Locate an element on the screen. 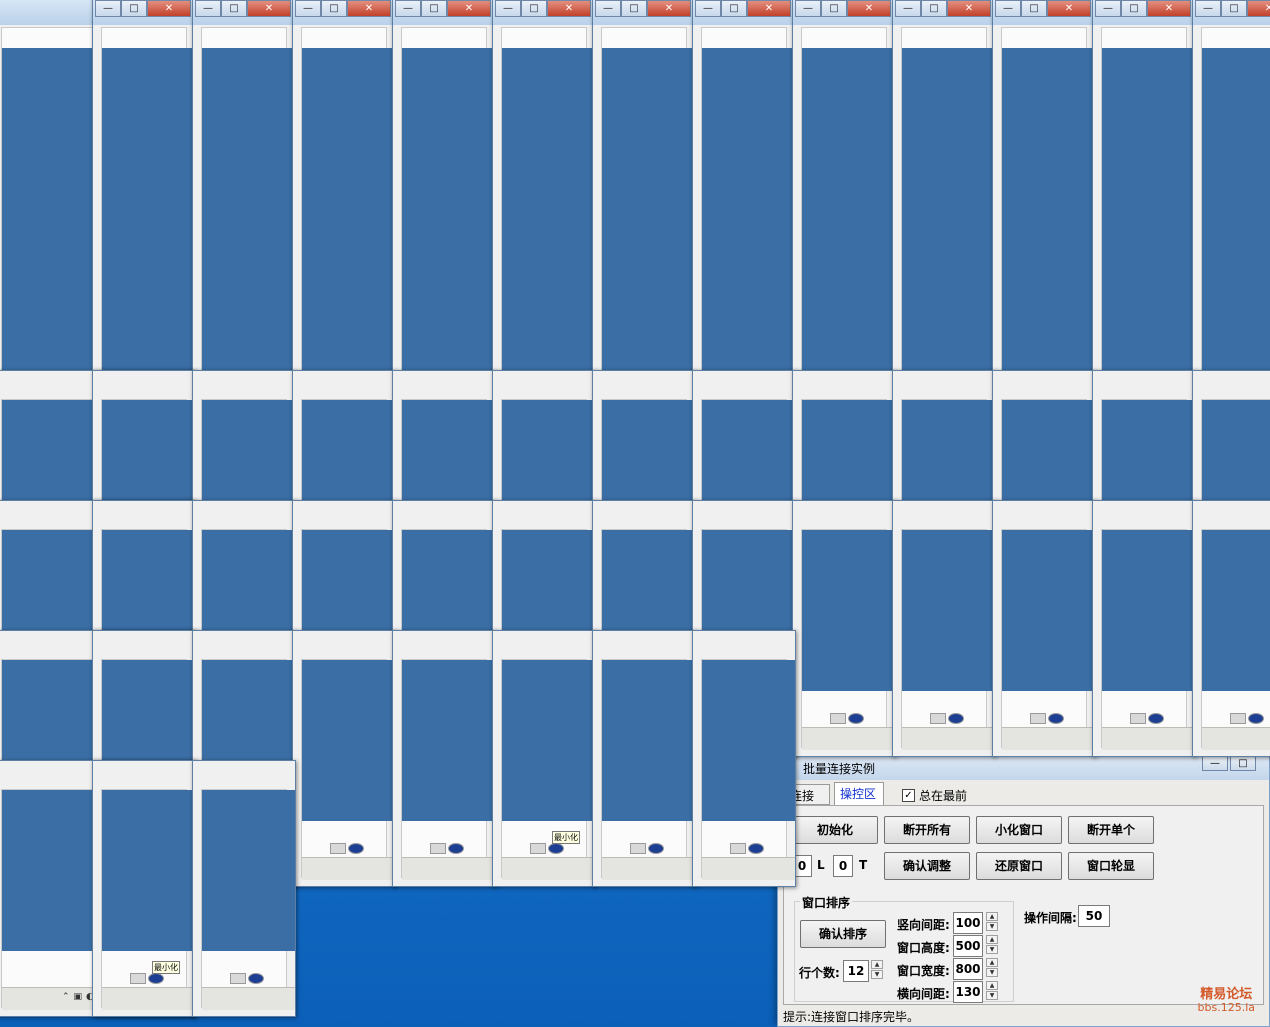 The width and height of the screenshot is (1270, 1027). confirm-adjust-button: 确认调整 is located at coordinates (927, 866).